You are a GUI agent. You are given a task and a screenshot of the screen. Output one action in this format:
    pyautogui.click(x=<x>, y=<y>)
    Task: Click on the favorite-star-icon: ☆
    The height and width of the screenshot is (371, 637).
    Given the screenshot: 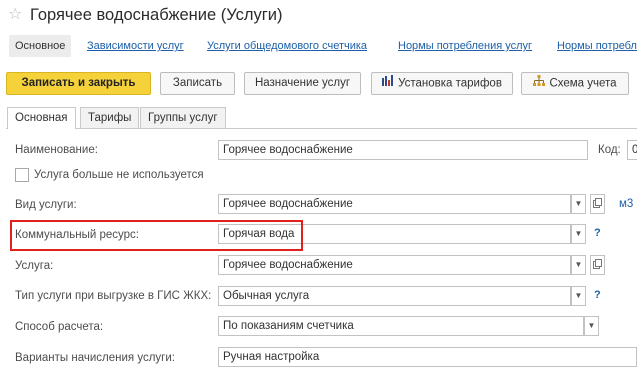 What is the action you would take?
    pyautogui.click(x=15, y=15)
    